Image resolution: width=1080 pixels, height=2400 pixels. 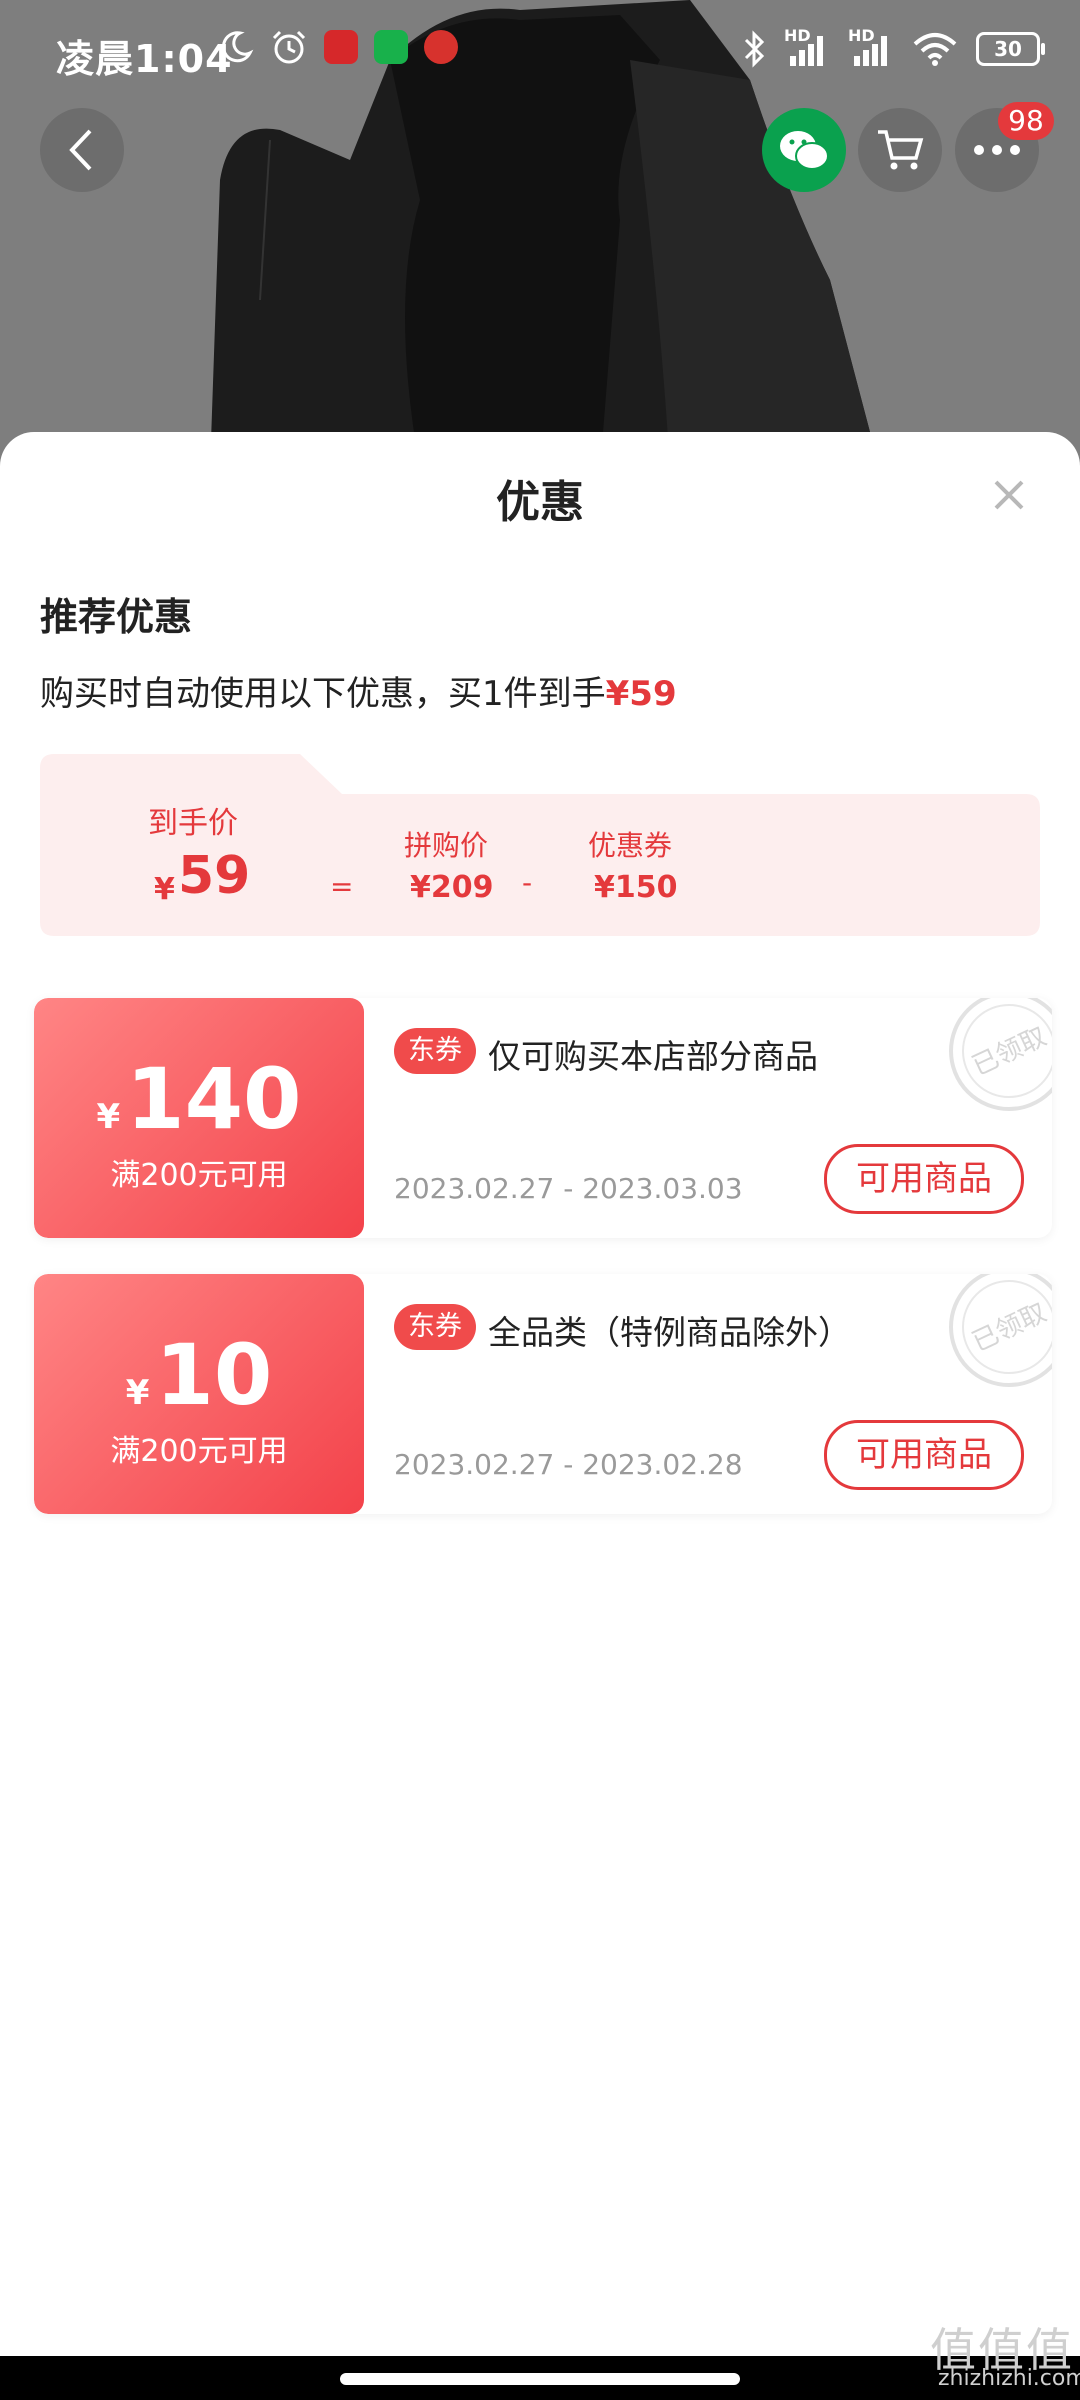 What do you see at coordinates (391, 47) in the screenshot?
I see `wechat-app-icon` at bounding box center [391, 47].